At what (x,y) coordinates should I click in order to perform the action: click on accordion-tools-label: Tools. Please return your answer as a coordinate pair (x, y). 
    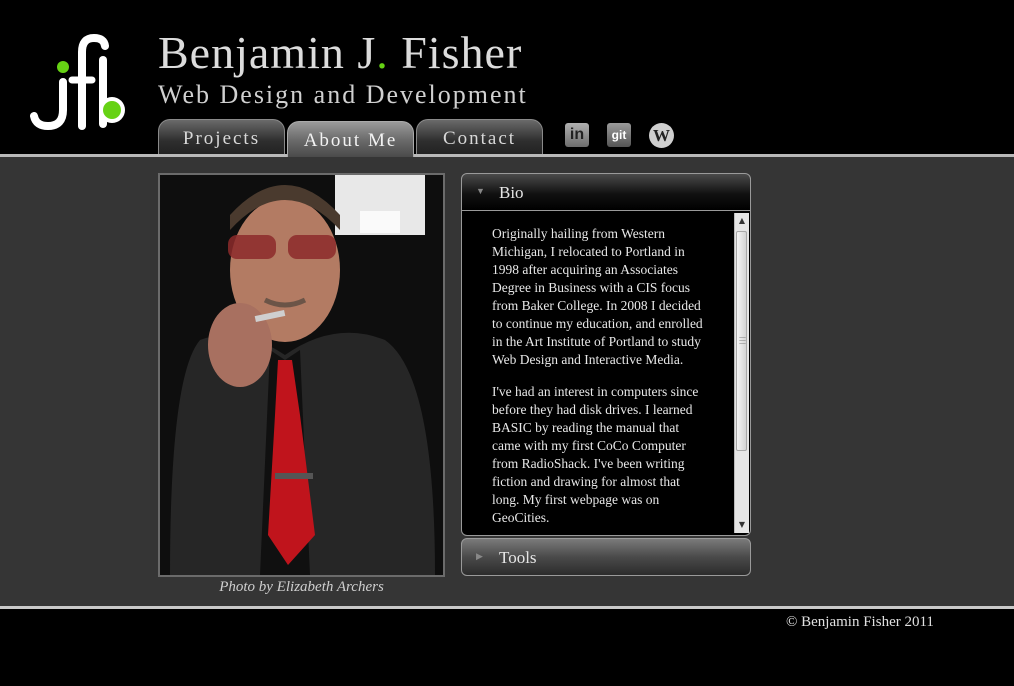
    Looking at the image, I should click on (518, 557).